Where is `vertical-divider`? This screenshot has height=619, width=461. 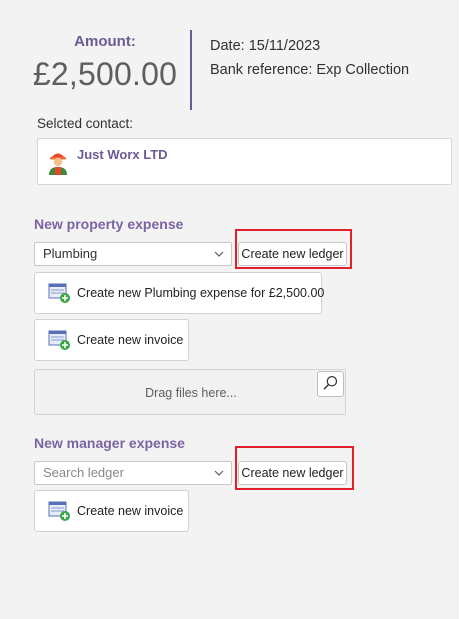
vertical-divider is located at coordinates (191, 70).